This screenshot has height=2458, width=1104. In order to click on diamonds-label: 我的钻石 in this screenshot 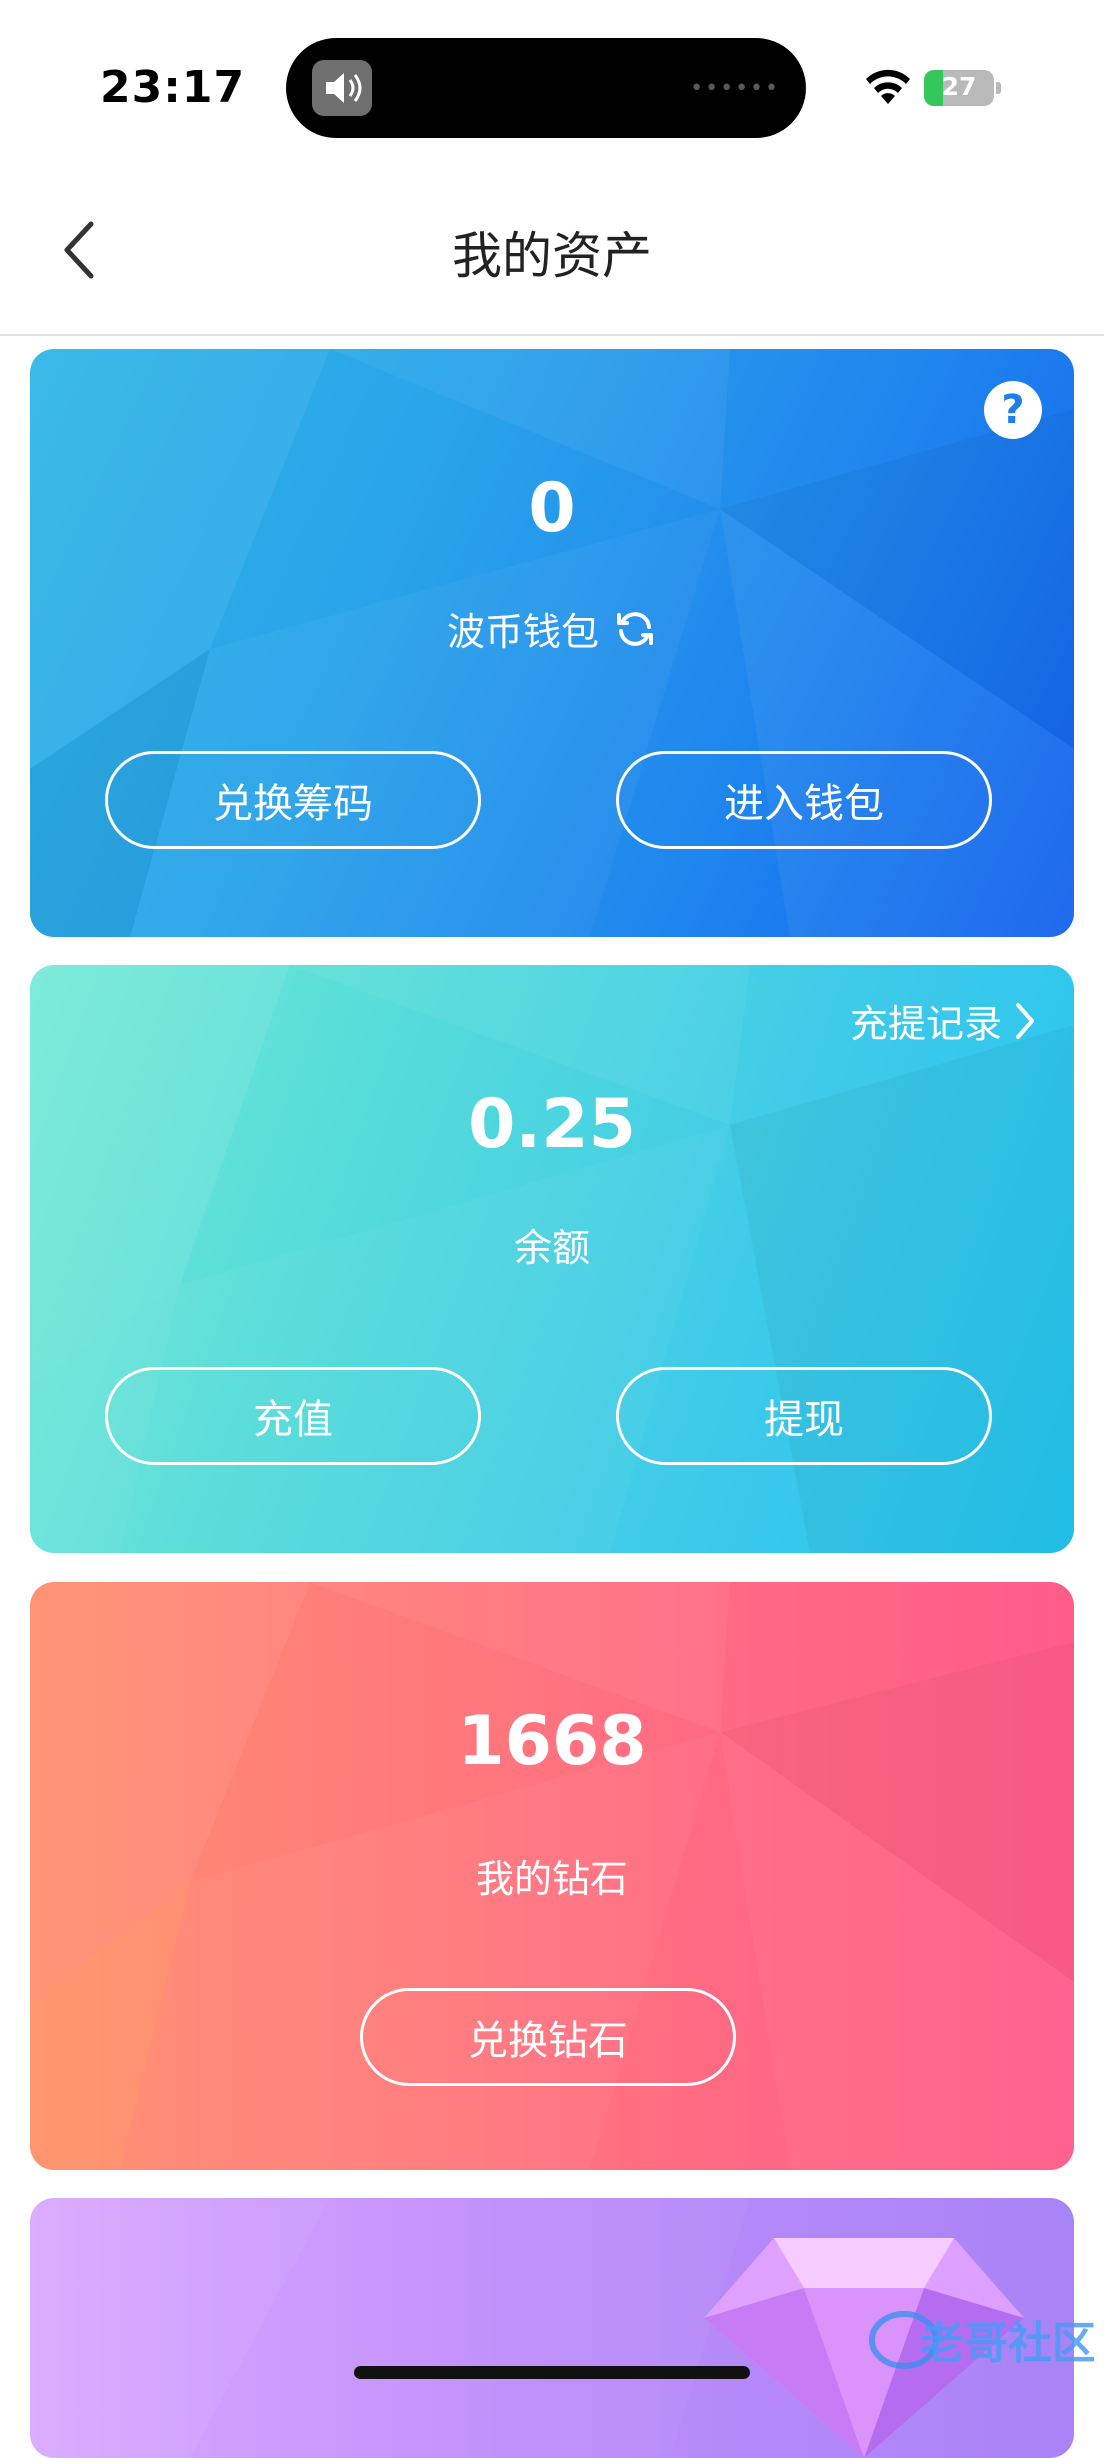, I will do `click(551, 1879)`.